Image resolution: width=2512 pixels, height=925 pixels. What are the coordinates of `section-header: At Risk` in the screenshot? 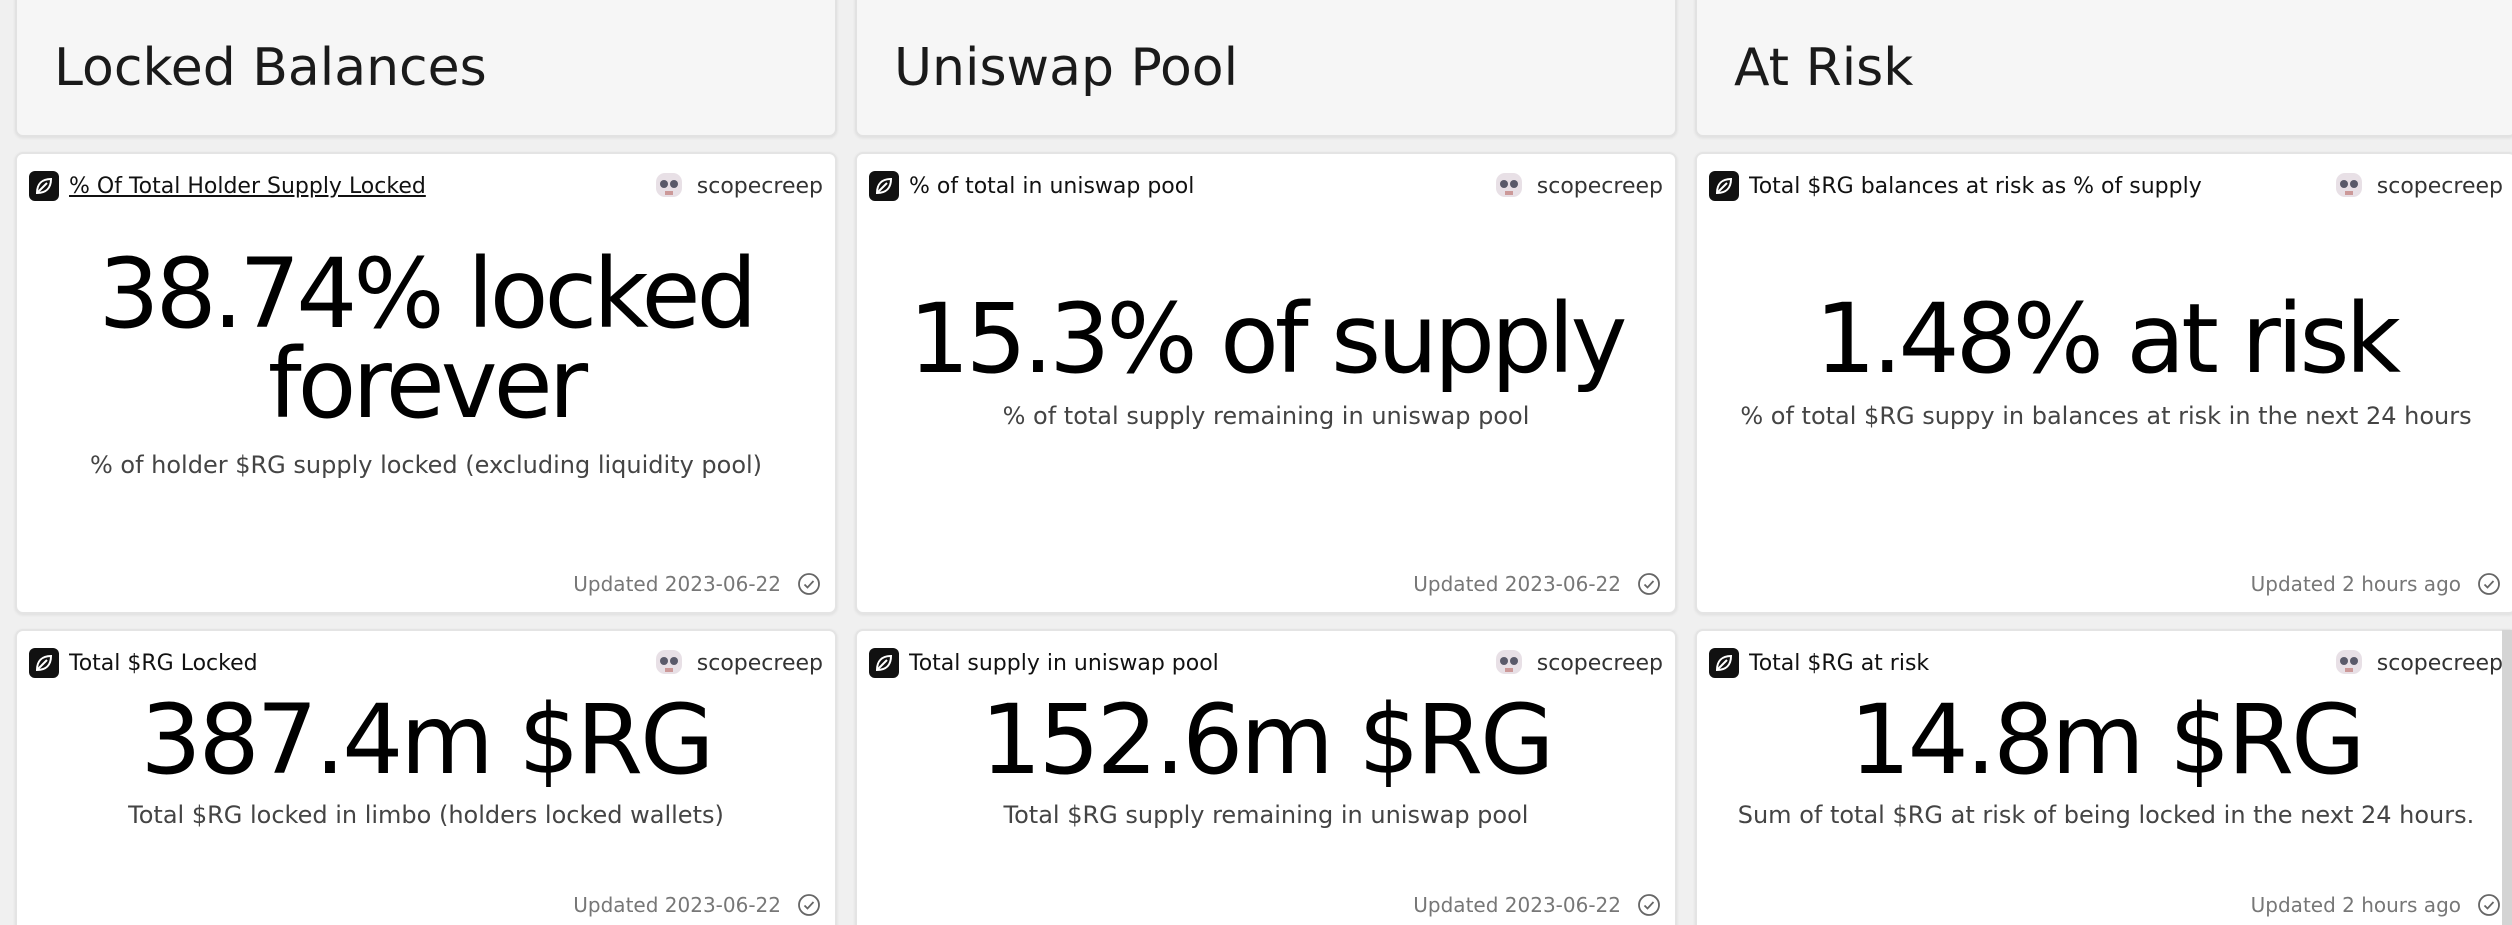 It's located at (2103, 68).